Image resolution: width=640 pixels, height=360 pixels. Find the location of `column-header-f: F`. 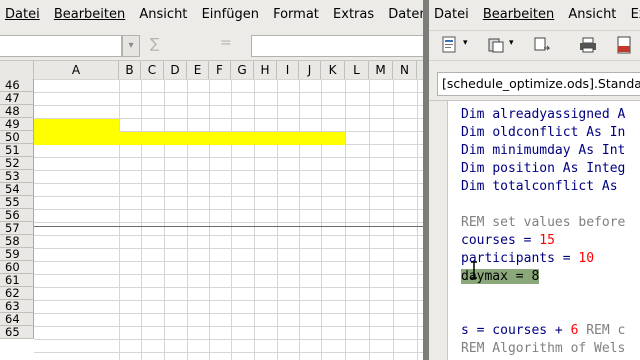

column-header-f: F is located at coordinates (220, 70).